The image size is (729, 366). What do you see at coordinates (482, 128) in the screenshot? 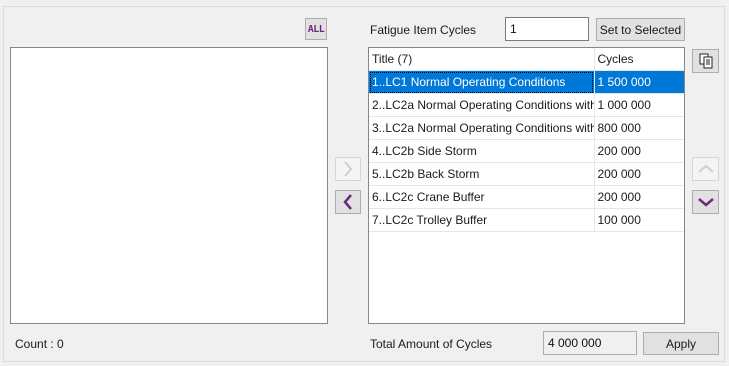
I see `row-title-cell: 3..LC2a Normal Operating Conditions with` at bounding box center [482, 128].